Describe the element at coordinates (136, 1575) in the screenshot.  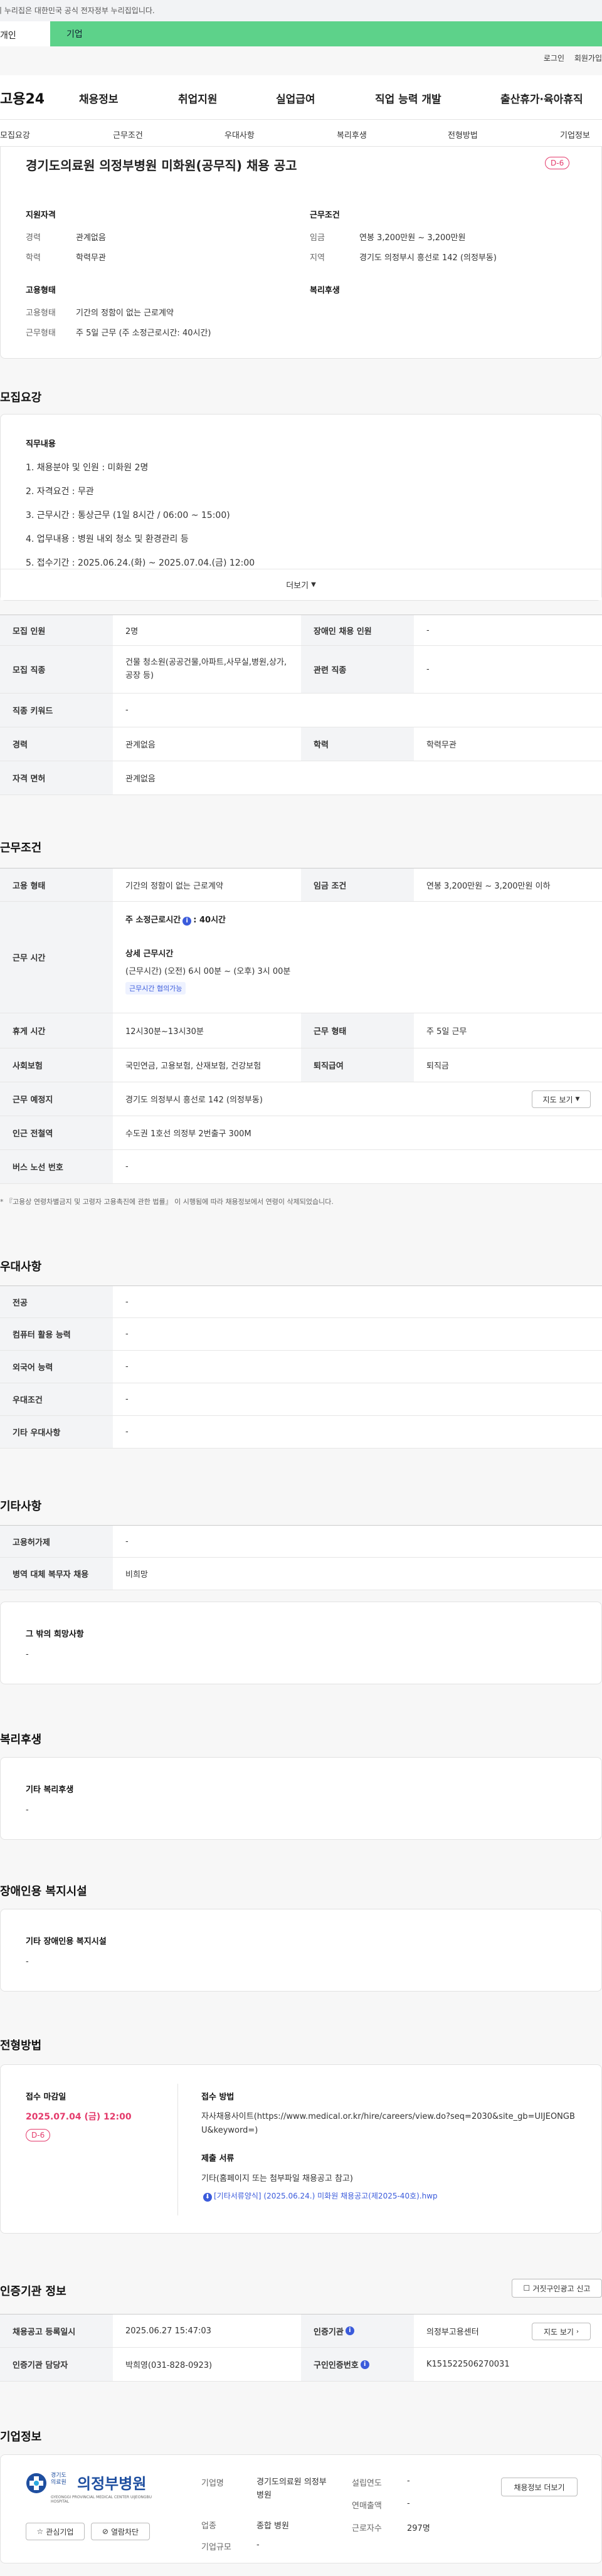
I see `row-value: 비희망` at that location.